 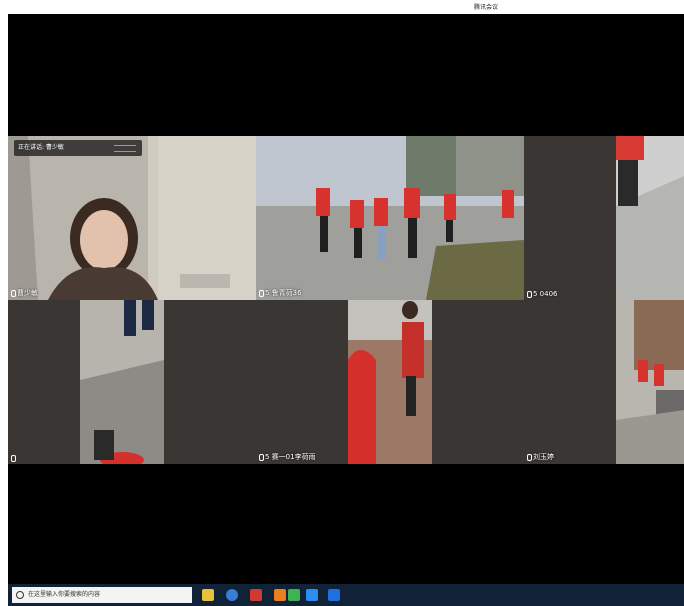 What do you see at coordinates (540, 457) in the screenshot?
I see `participant-name: 刘玉婷` at bounding box center [540, 457].